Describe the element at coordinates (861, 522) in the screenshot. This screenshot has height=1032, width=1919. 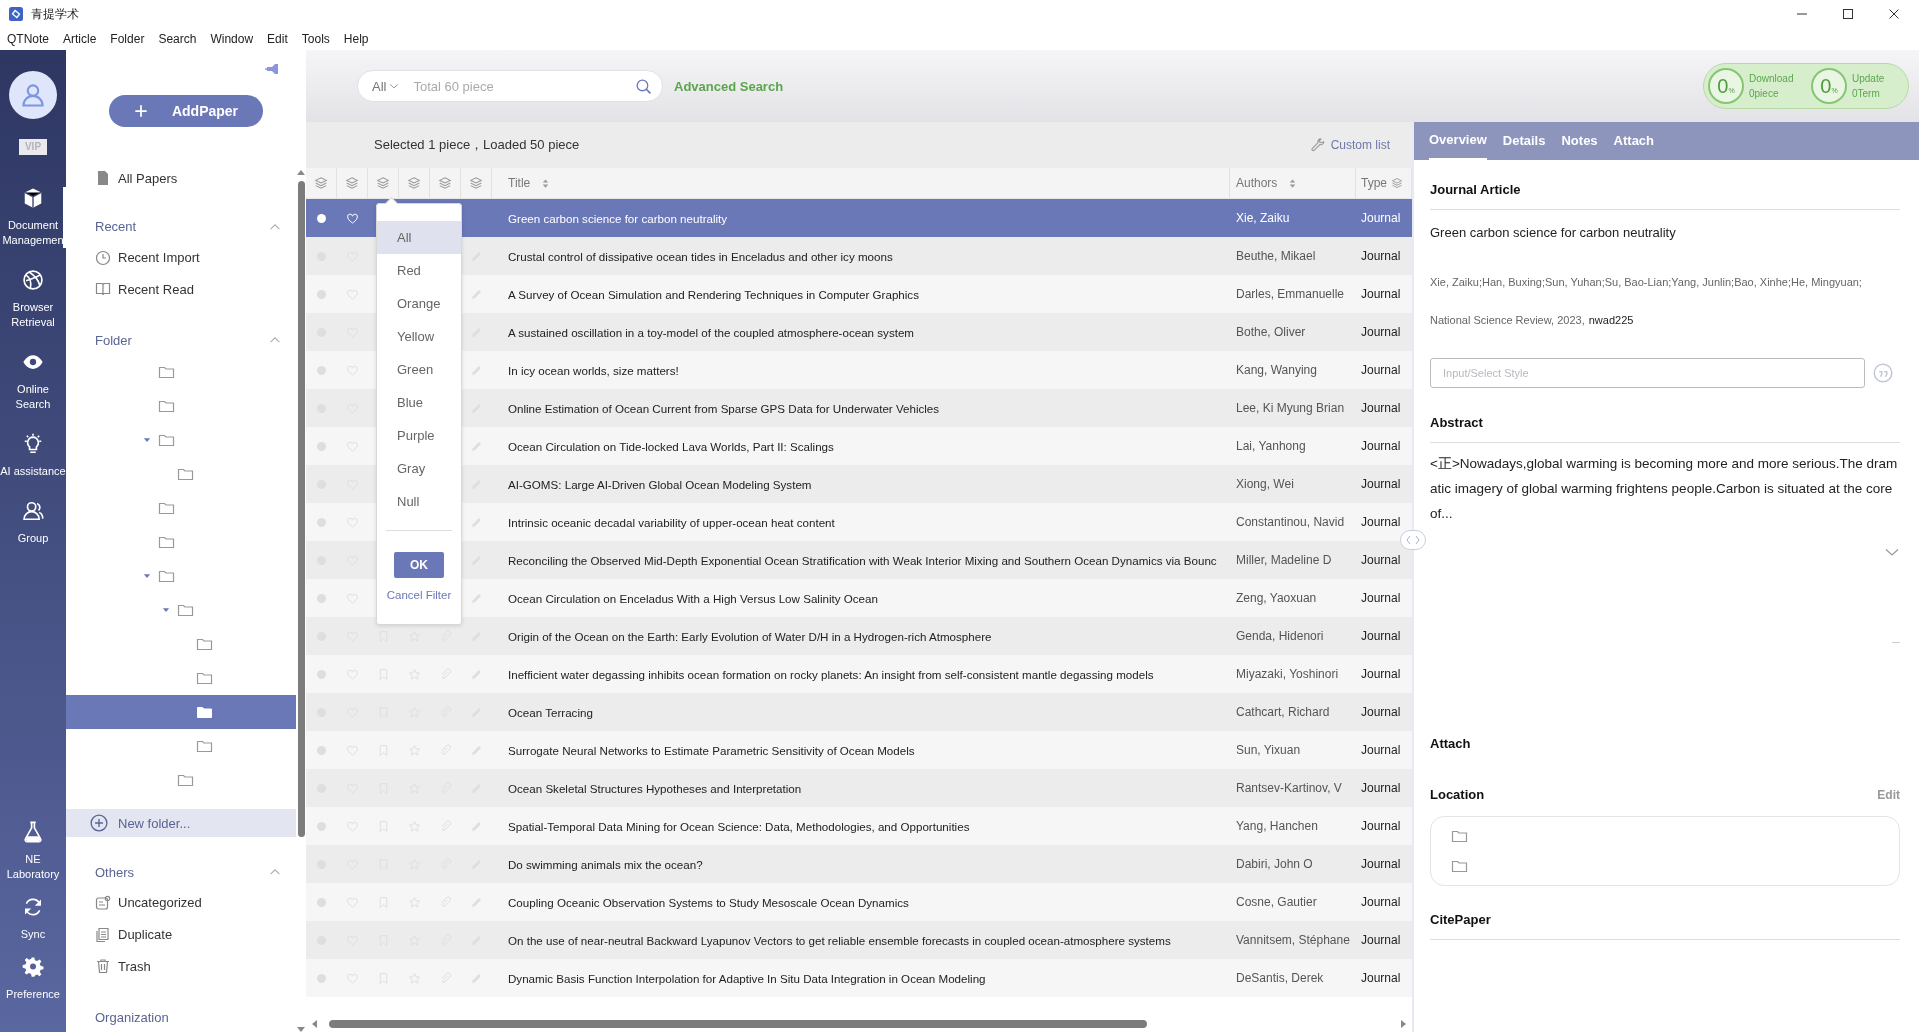
I see `title-cell: Intrinsic oceanic decadal variability of upper-ocean heat content` at that location.